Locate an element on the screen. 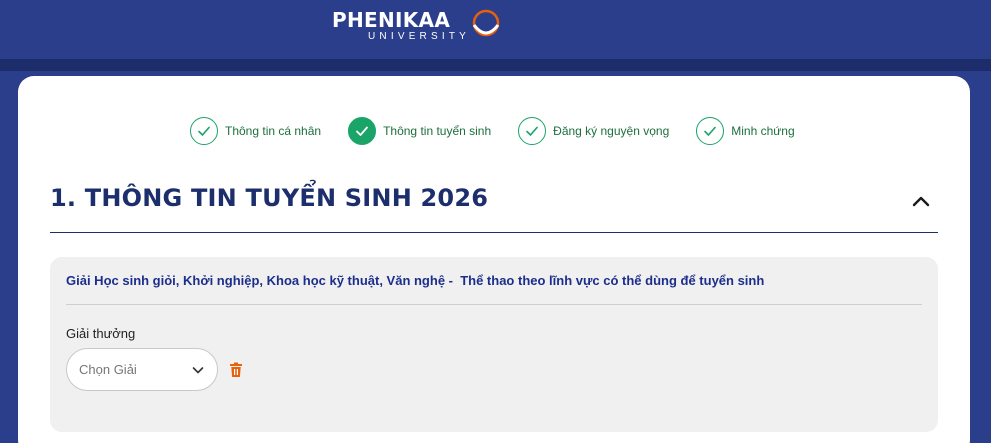 The height and width of the screenshot is (443, 991). step-admission-info: Thông tin tuyển sinh is located at coordinates (419, 131).